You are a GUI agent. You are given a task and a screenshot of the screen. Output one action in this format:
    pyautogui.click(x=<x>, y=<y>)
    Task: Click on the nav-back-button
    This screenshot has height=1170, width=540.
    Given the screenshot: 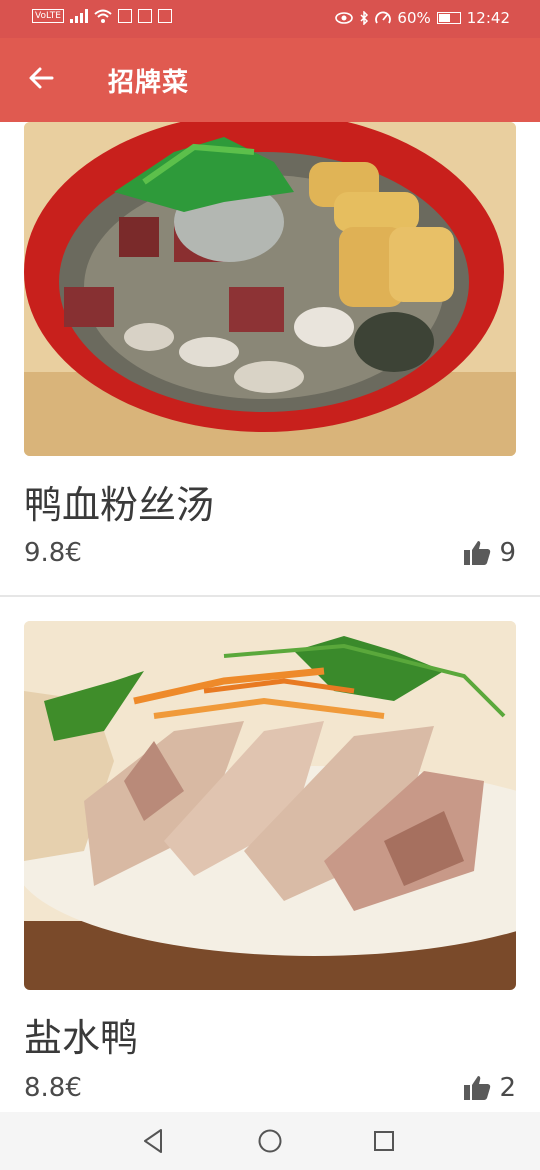 What is the action you would take?
    pyautogui.click(x=153, y=1141)
    